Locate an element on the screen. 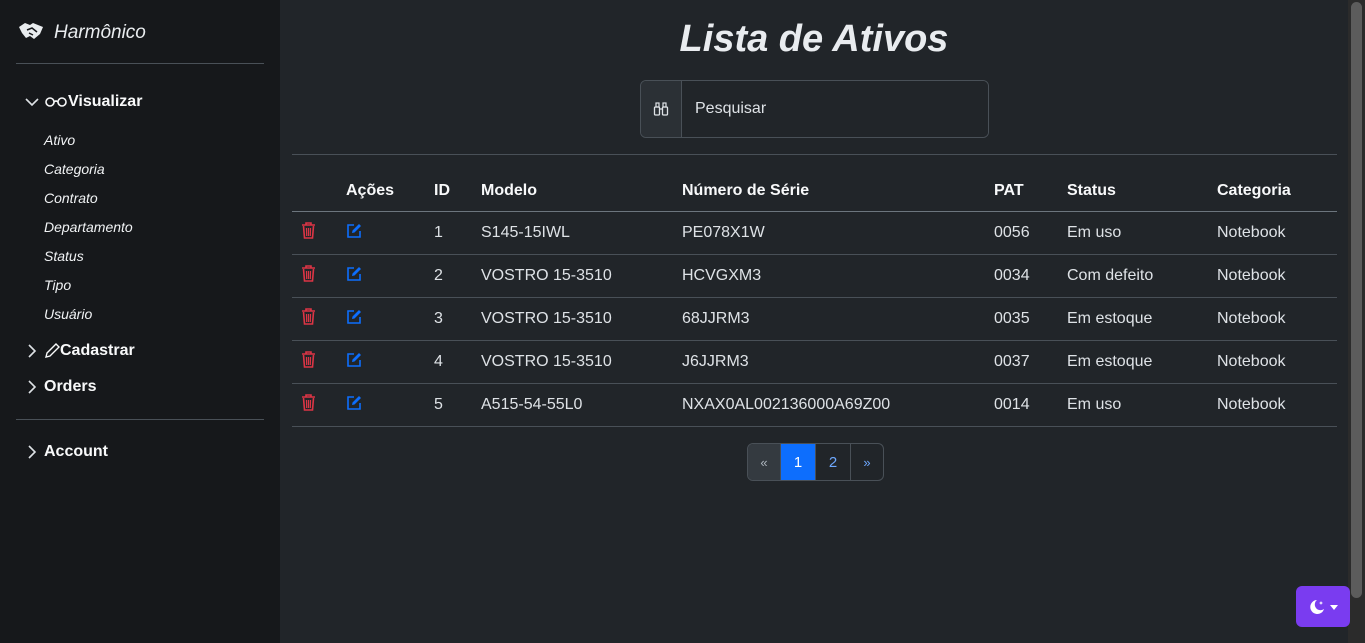  pagination: « 1 2 » is located at coordinates (815, 462).